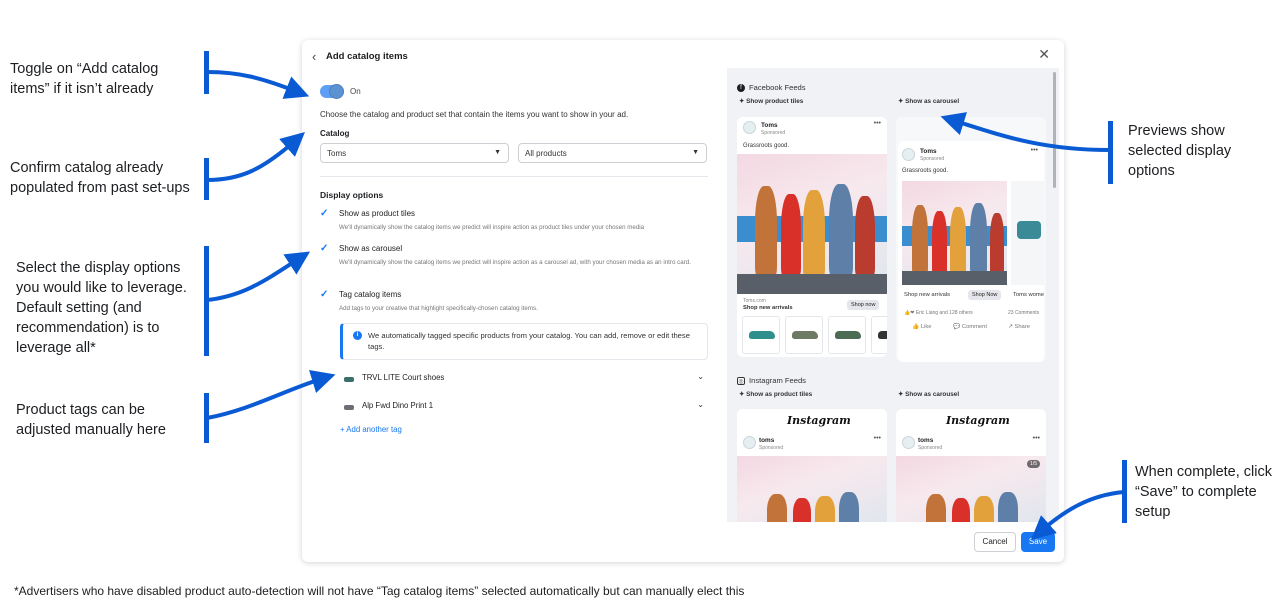  Describe the element at coordinates (995, 542) in the screenshot. I see `cancel-button: Cancel` at that location.